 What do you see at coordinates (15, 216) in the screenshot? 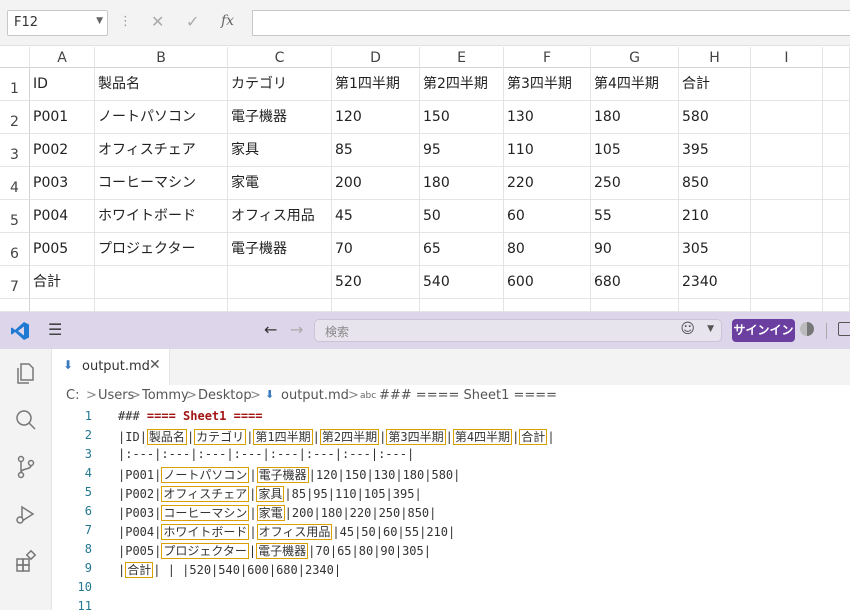
I see `row-header-5: 5` at bounding box center [15, 216].